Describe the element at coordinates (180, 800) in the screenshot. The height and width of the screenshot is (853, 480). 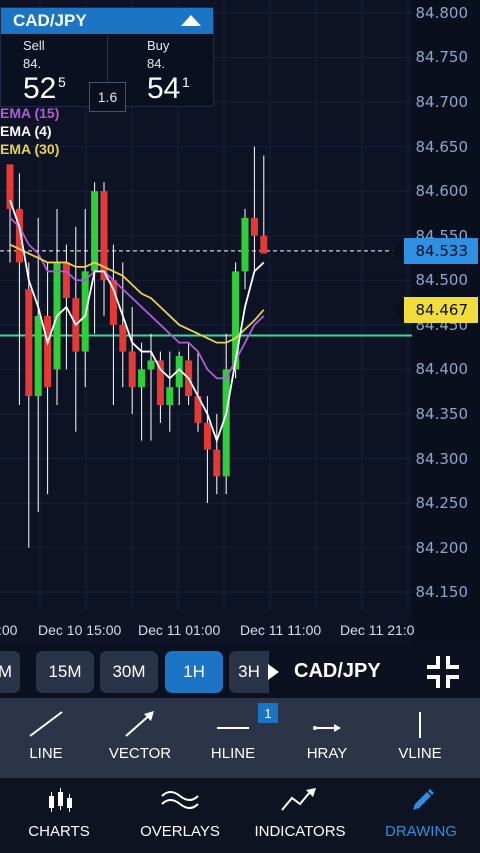
I see `overlays-wave-icon` at that location.